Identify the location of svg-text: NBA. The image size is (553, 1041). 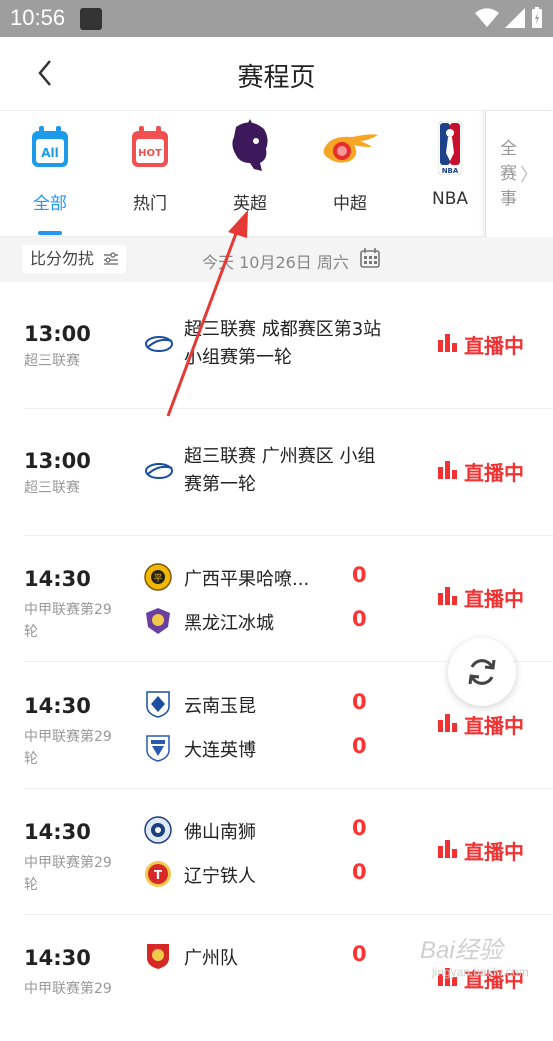
(450, 171).